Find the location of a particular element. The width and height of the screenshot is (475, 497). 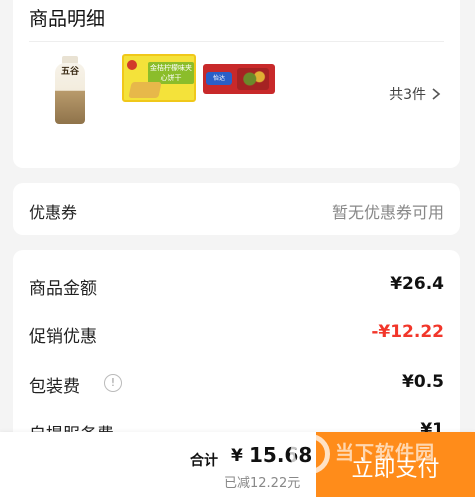

coupon-label: 优惠券 is located at coordinates (53, 212).